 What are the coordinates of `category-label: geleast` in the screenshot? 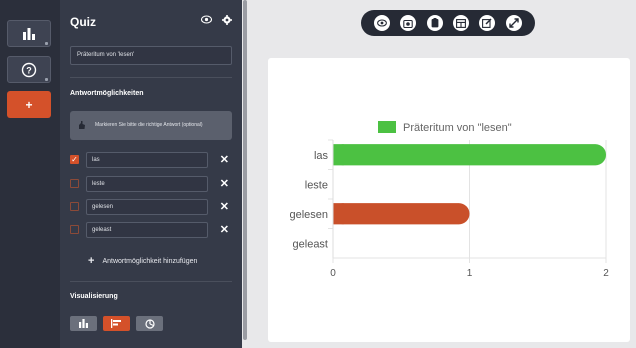 It's located at (310, 244).